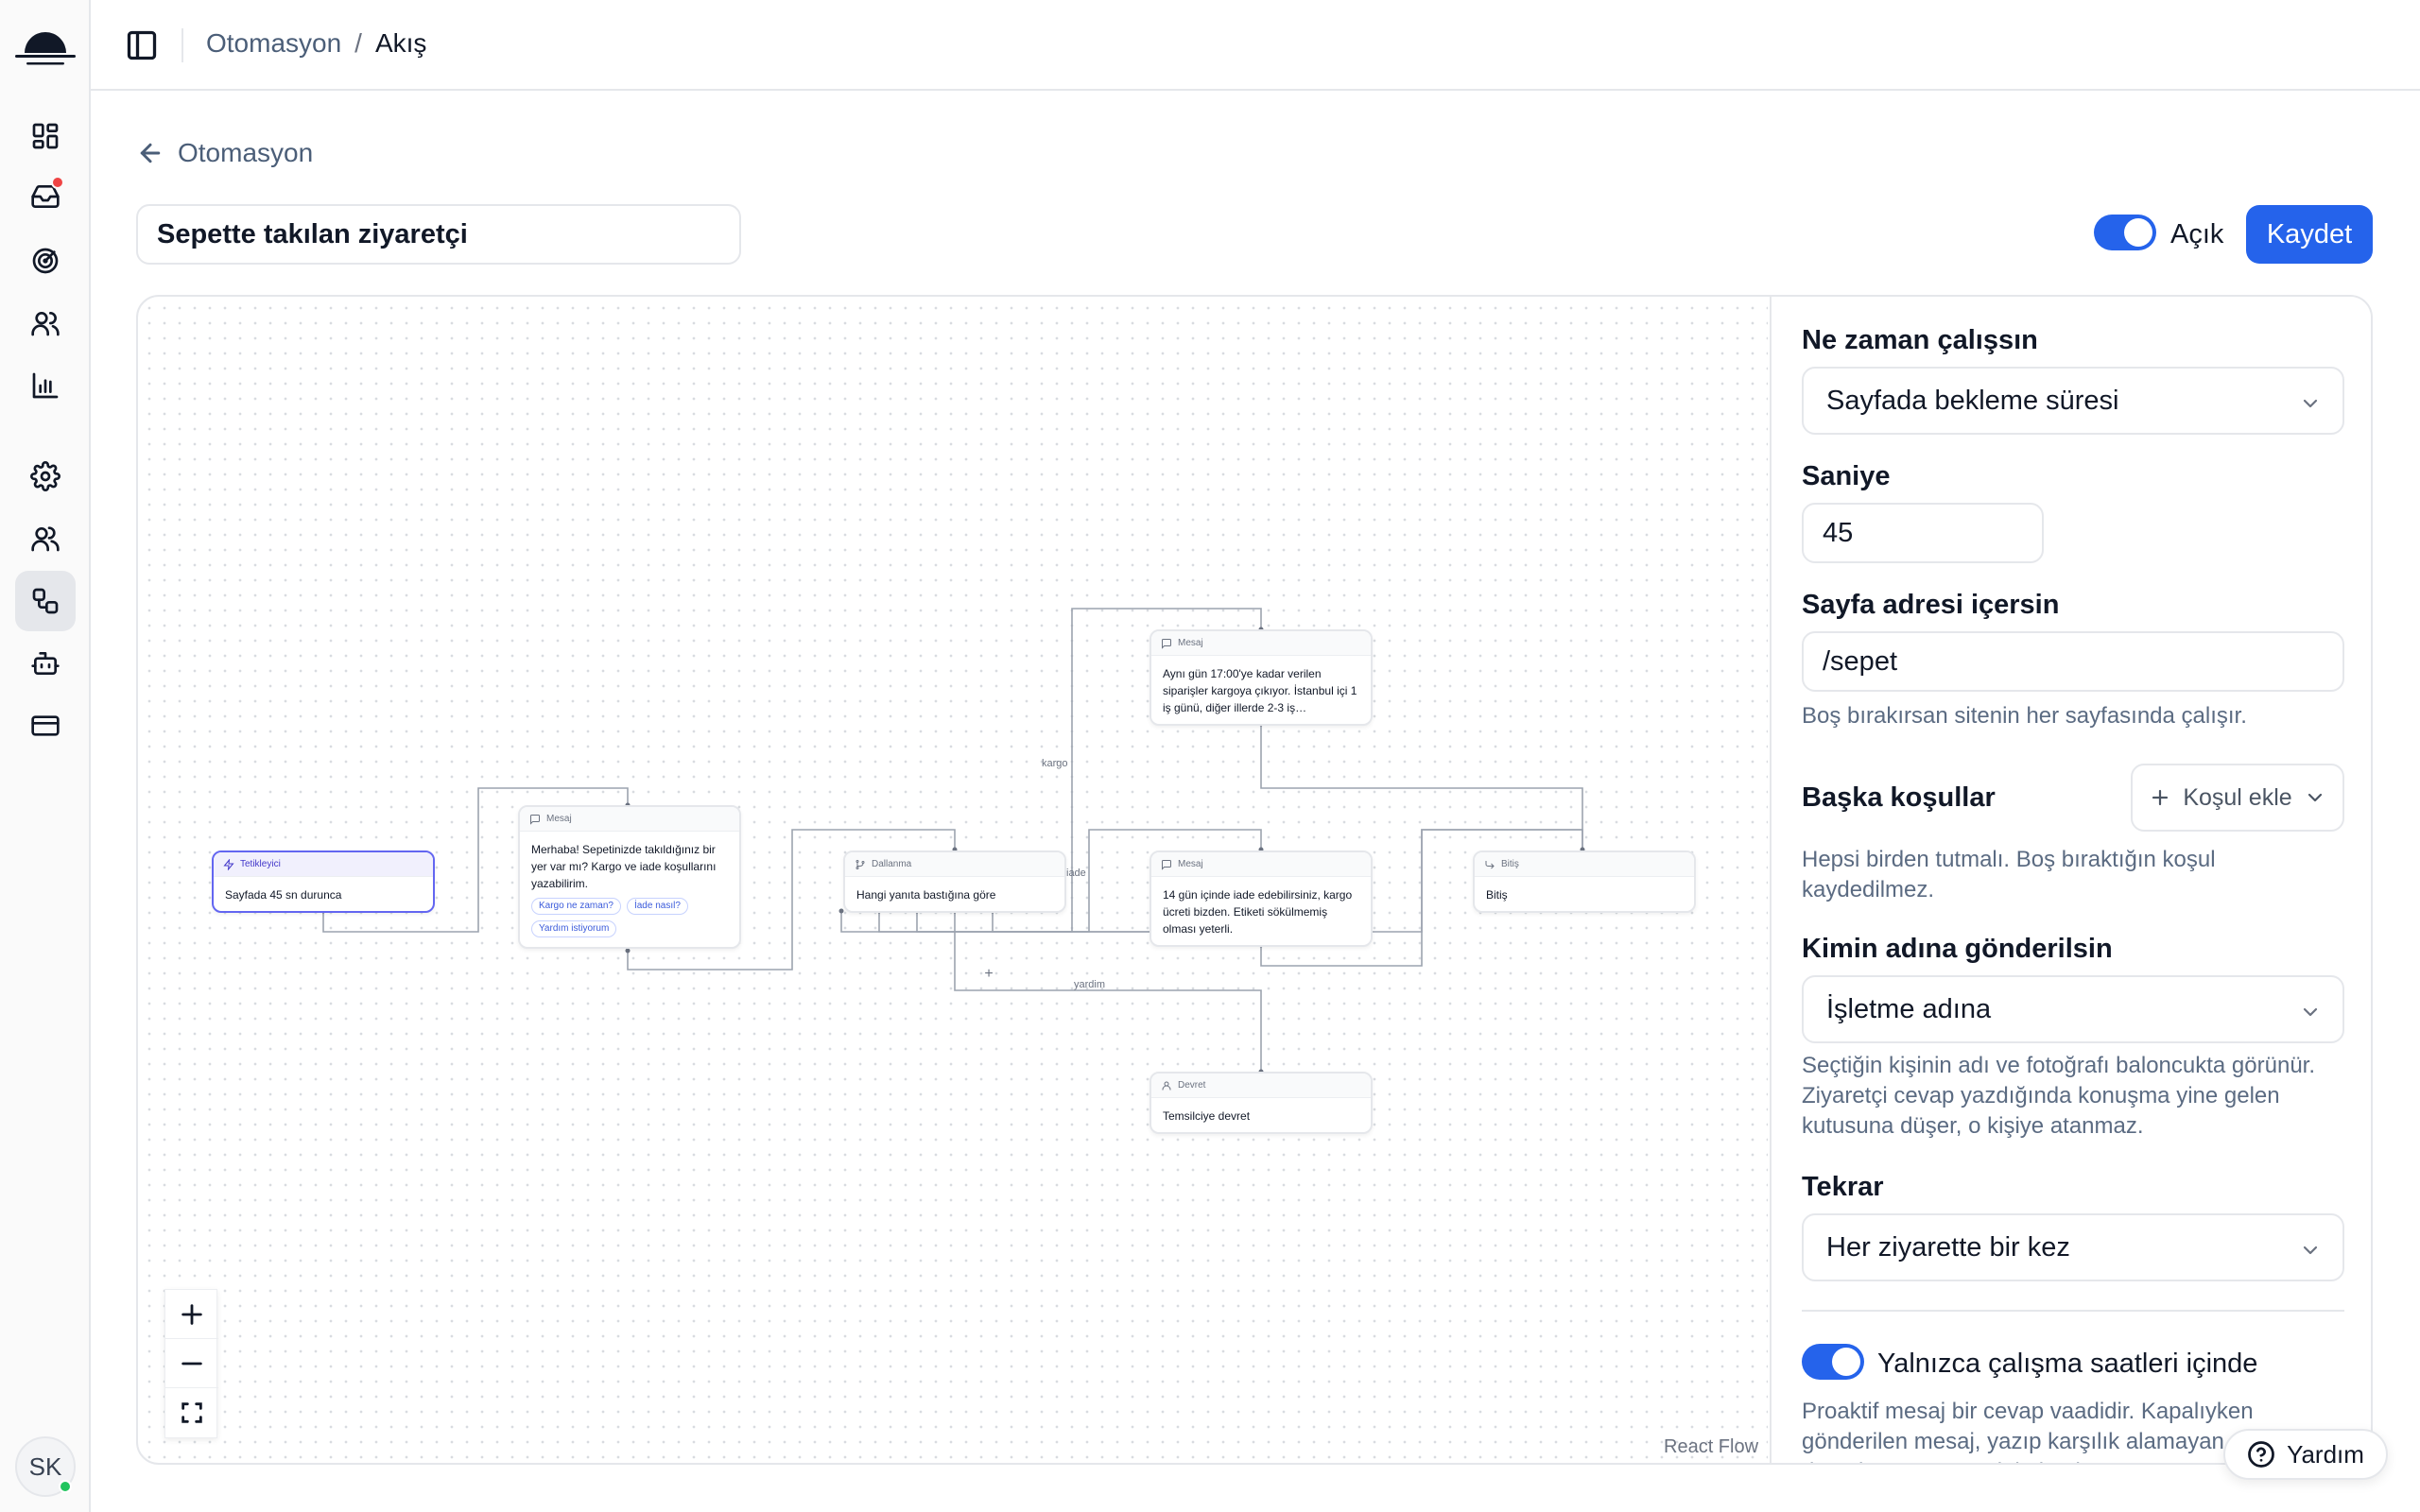 Image resolution: width=2420 pixels, height=1512 pixels. What do you see at coordinates (2073, 661) in the screenshot?
I see `url-input` at bounding box center [2073, 661].